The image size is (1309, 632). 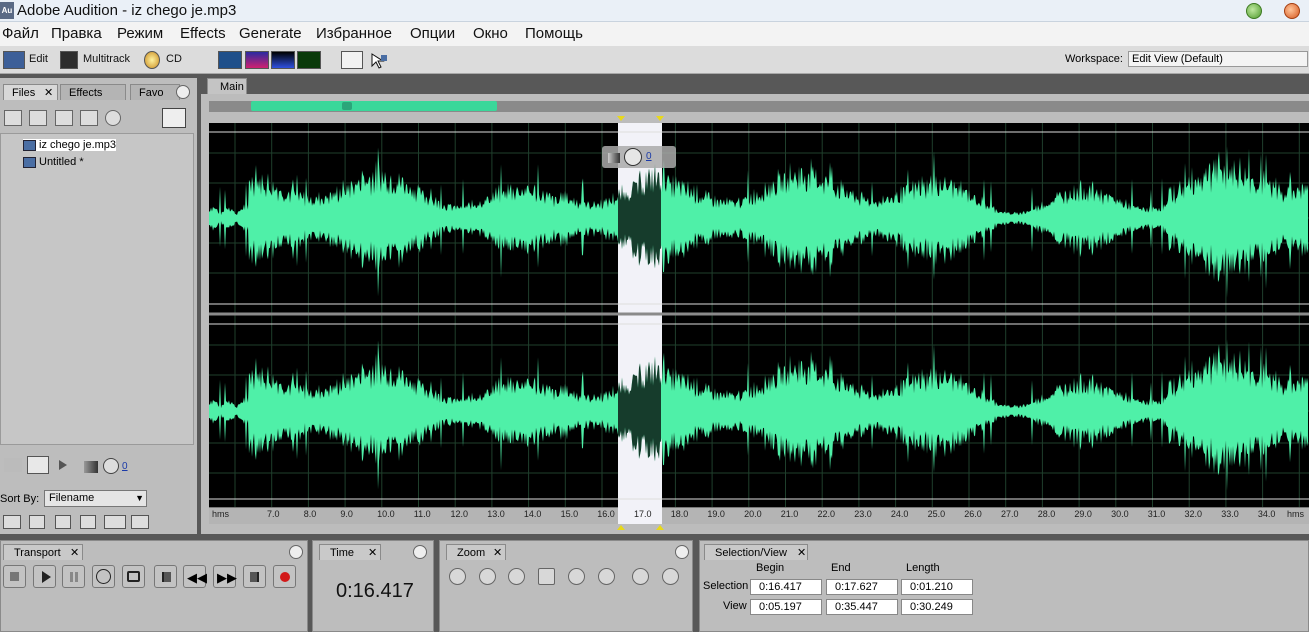 I want to click on tab-transport: Transport ✕, so click(x=43, y=552).